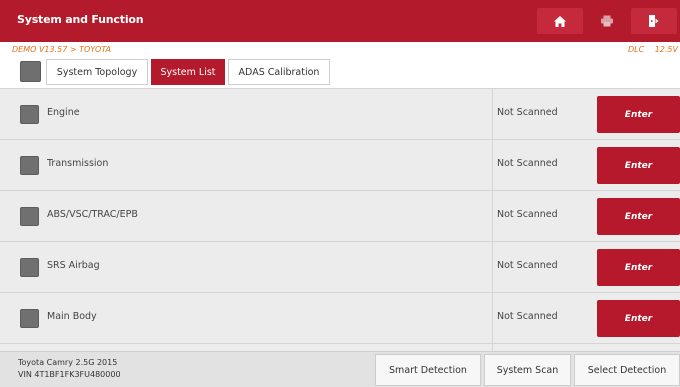 This screenshot has height=387, width=680. What do you see at coordinates (340, 216) in the screenshot?
I see `table-row: ABS/VSC/TRAC/EPB Not Scanned Enter` at bounding box center [340, 216].